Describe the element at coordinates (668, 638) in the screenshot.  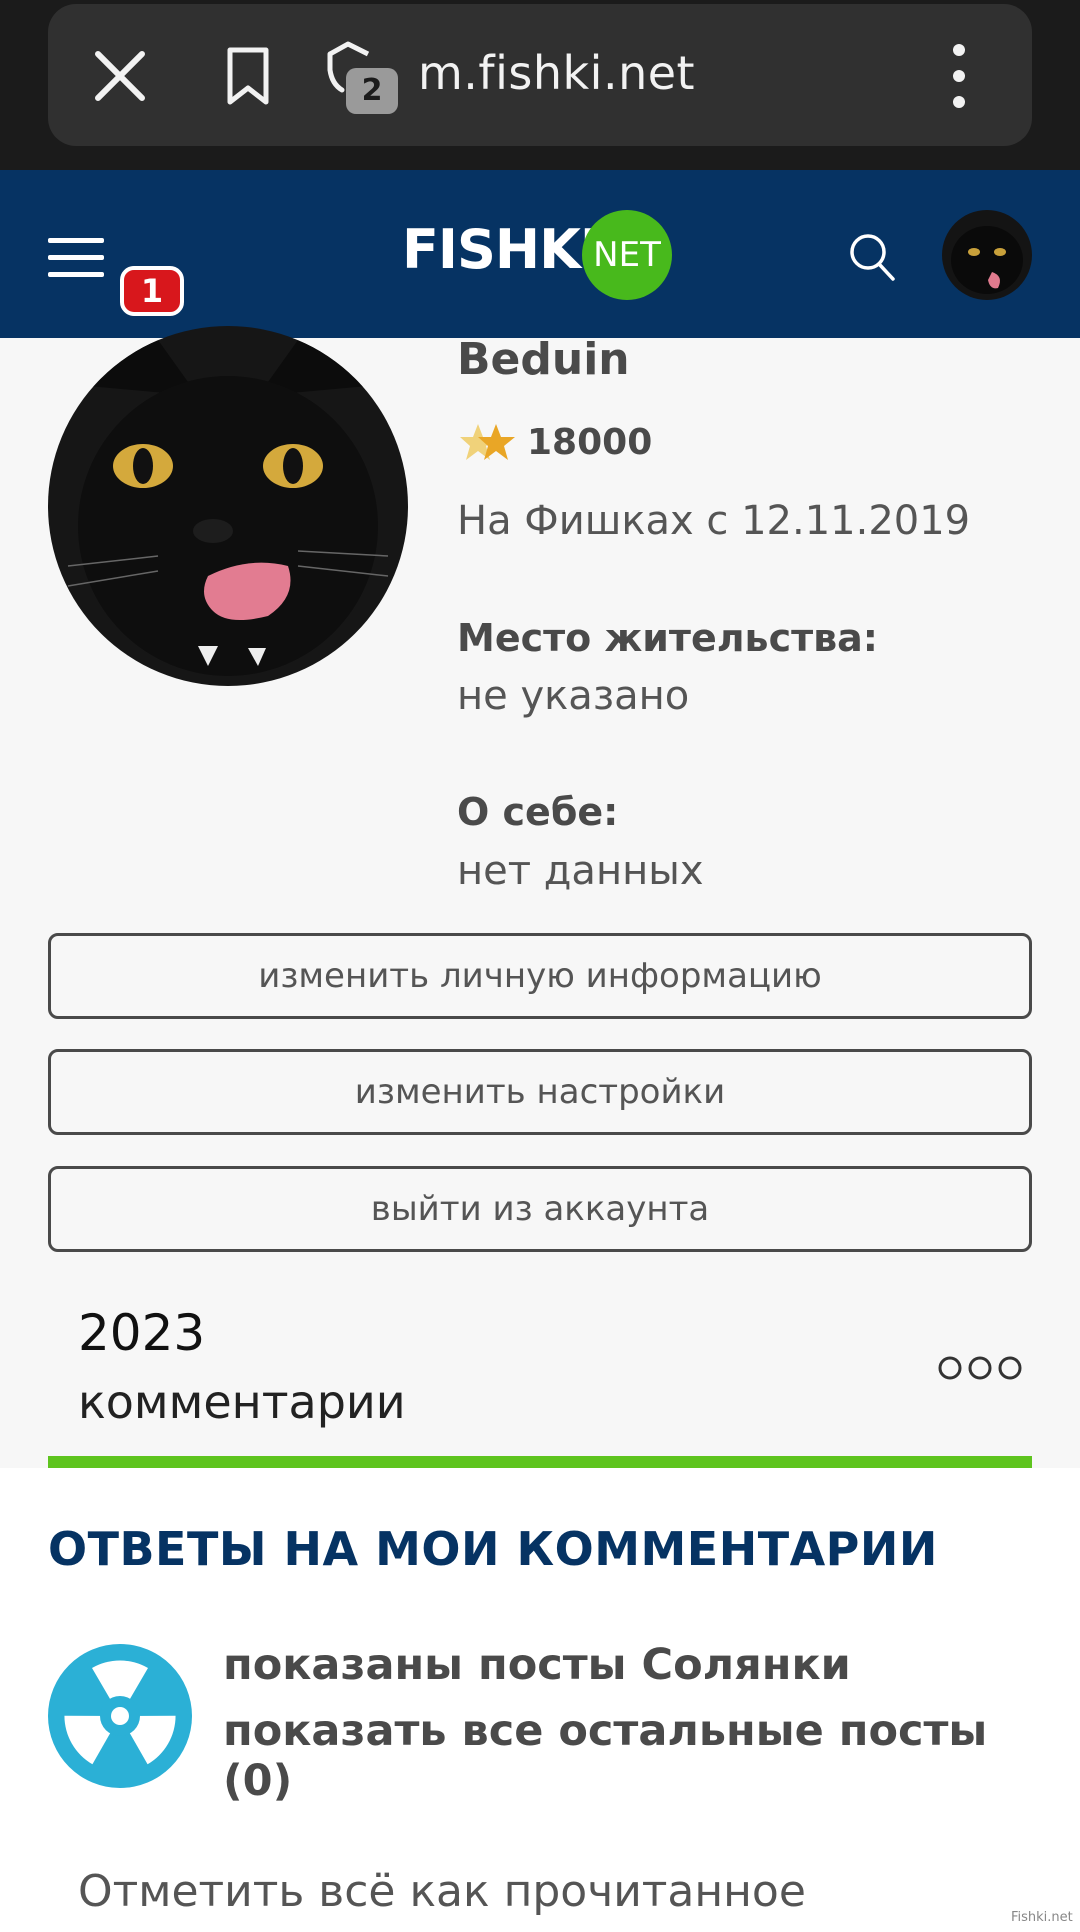
I see `location-label: Место жительства:` at that location.